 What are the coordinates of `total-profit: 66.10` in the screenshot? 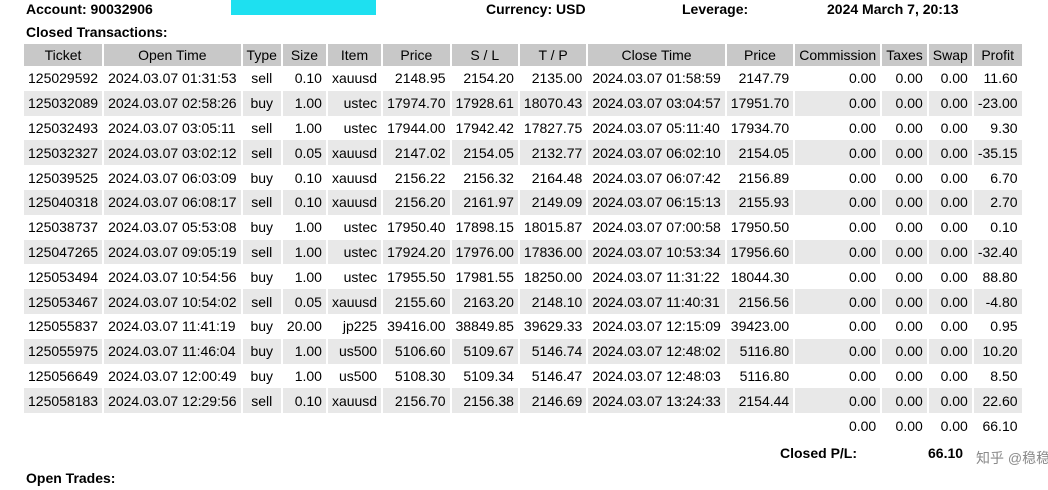 It's located at (997, 425).